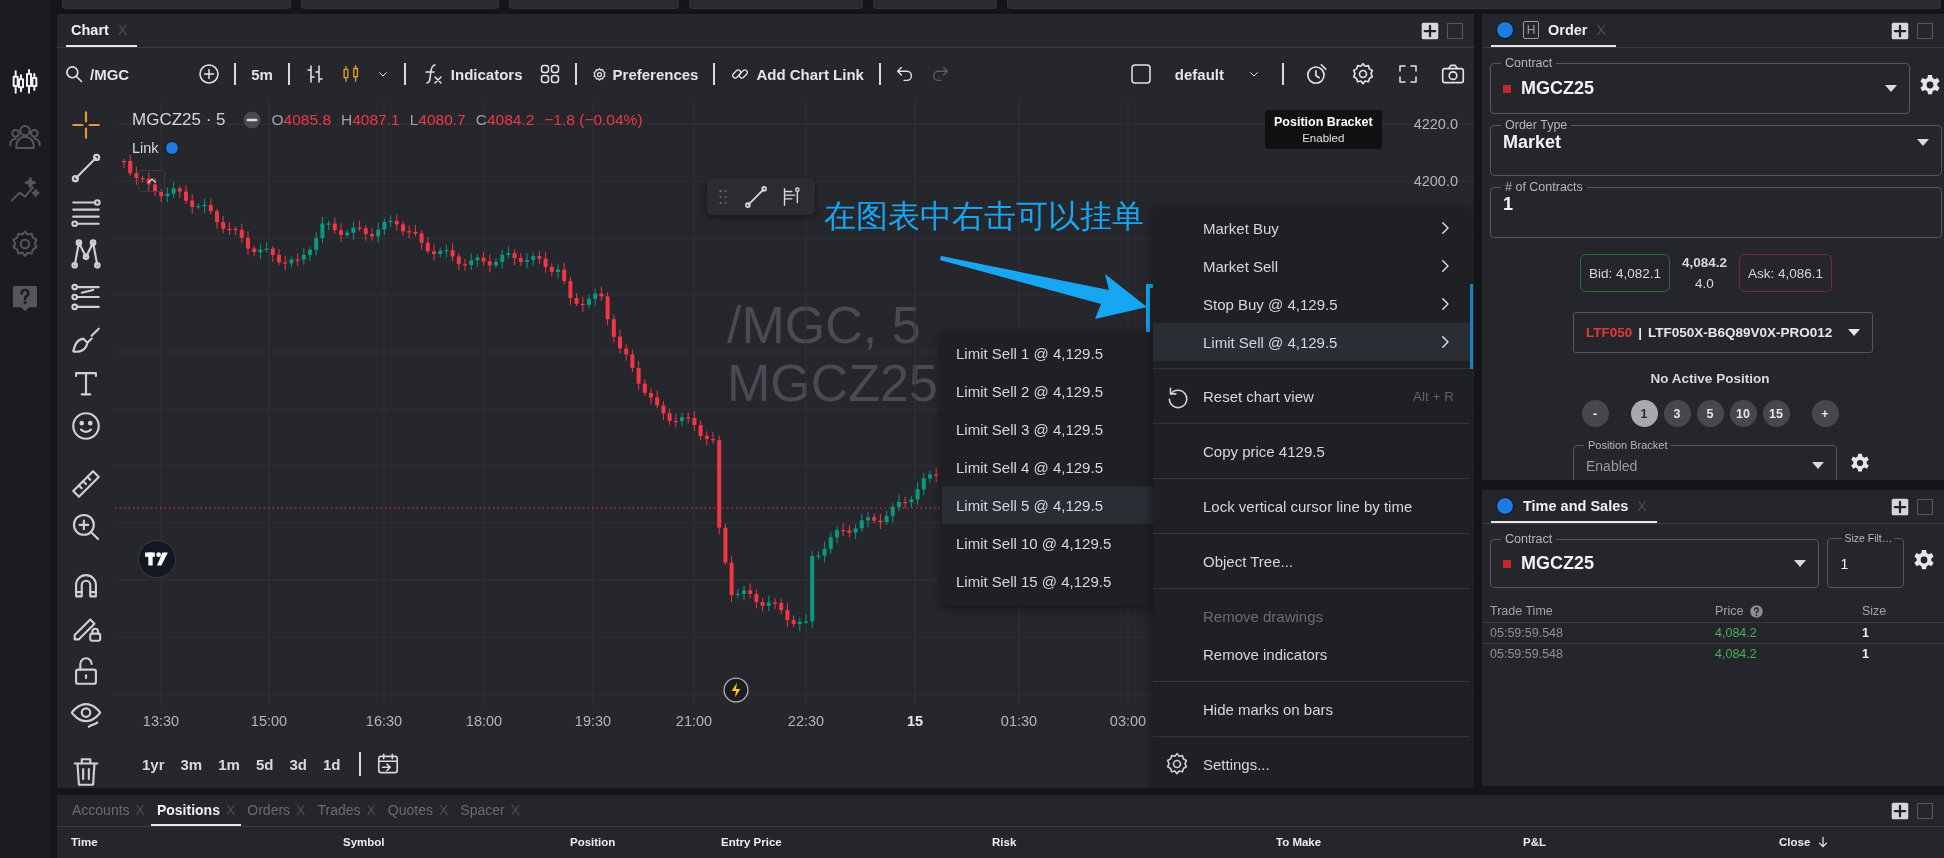  What do you see at coordinates (264, 764) in the screenshot?
I see `range-button: 5d` at bounding box center [264, 764].